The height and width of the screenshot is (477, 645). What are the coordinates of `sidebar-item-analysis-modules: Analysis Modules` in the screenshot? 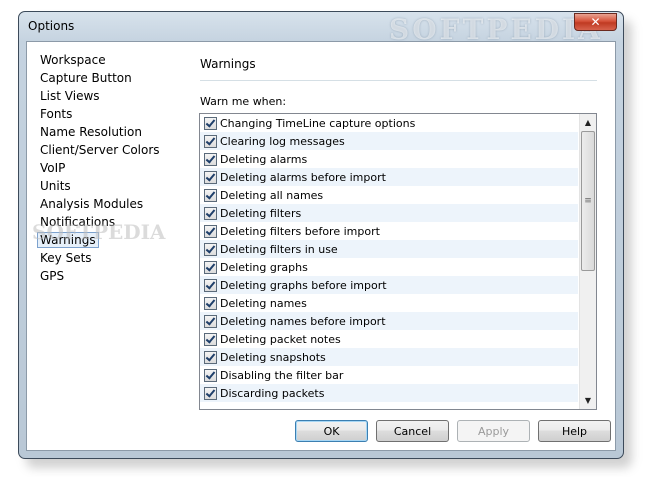 It's located at (112, 204).